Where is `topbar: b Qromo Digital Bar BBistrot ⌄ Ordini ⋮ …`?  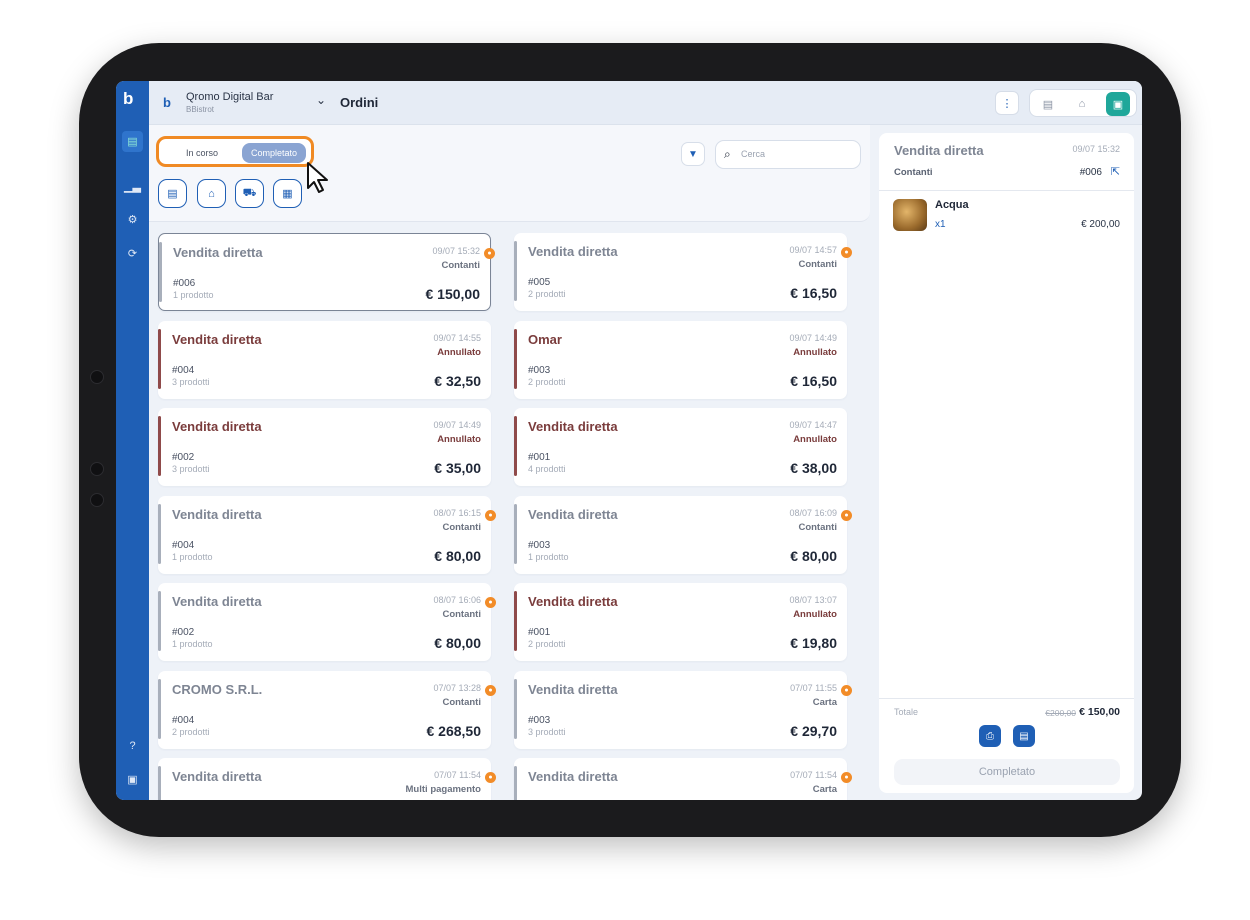
topbar: b Qromo Digital Bar BBistrot ⌄ Ordini ⋮ … is located at coordinates (645, 103).